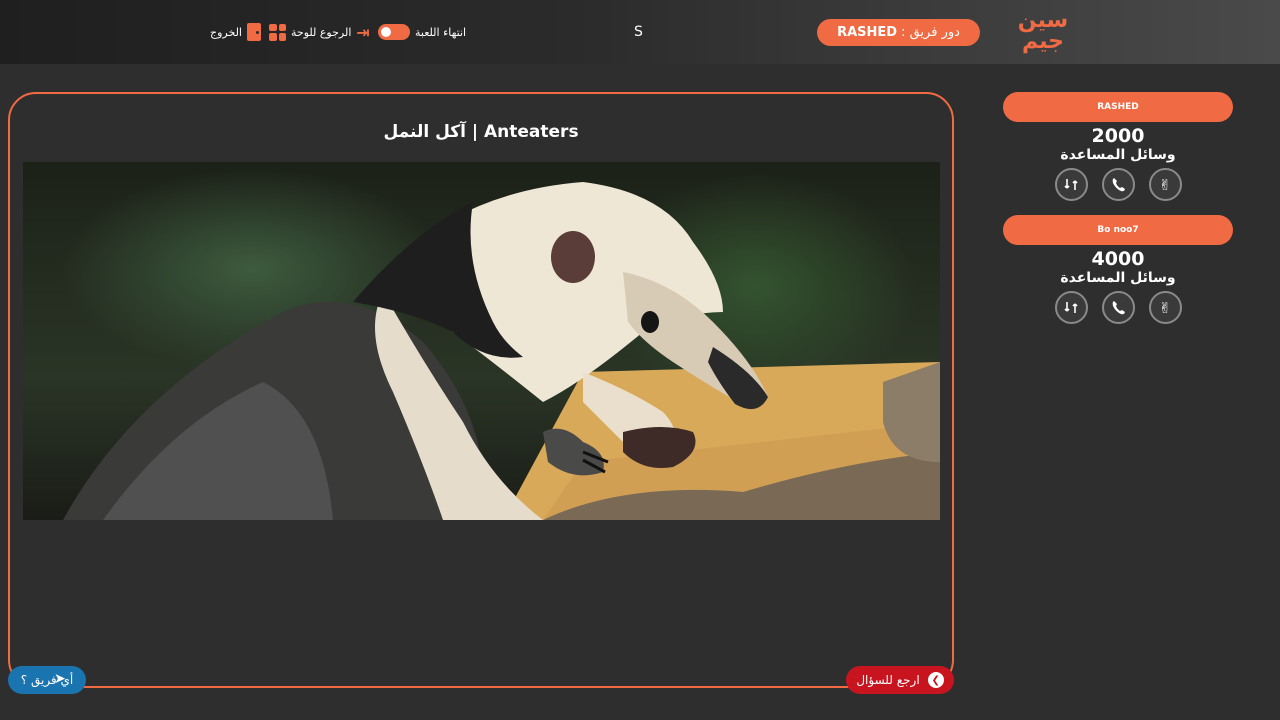  I want to click on mouse-pointer-icon: ➤, so click(60, 679).